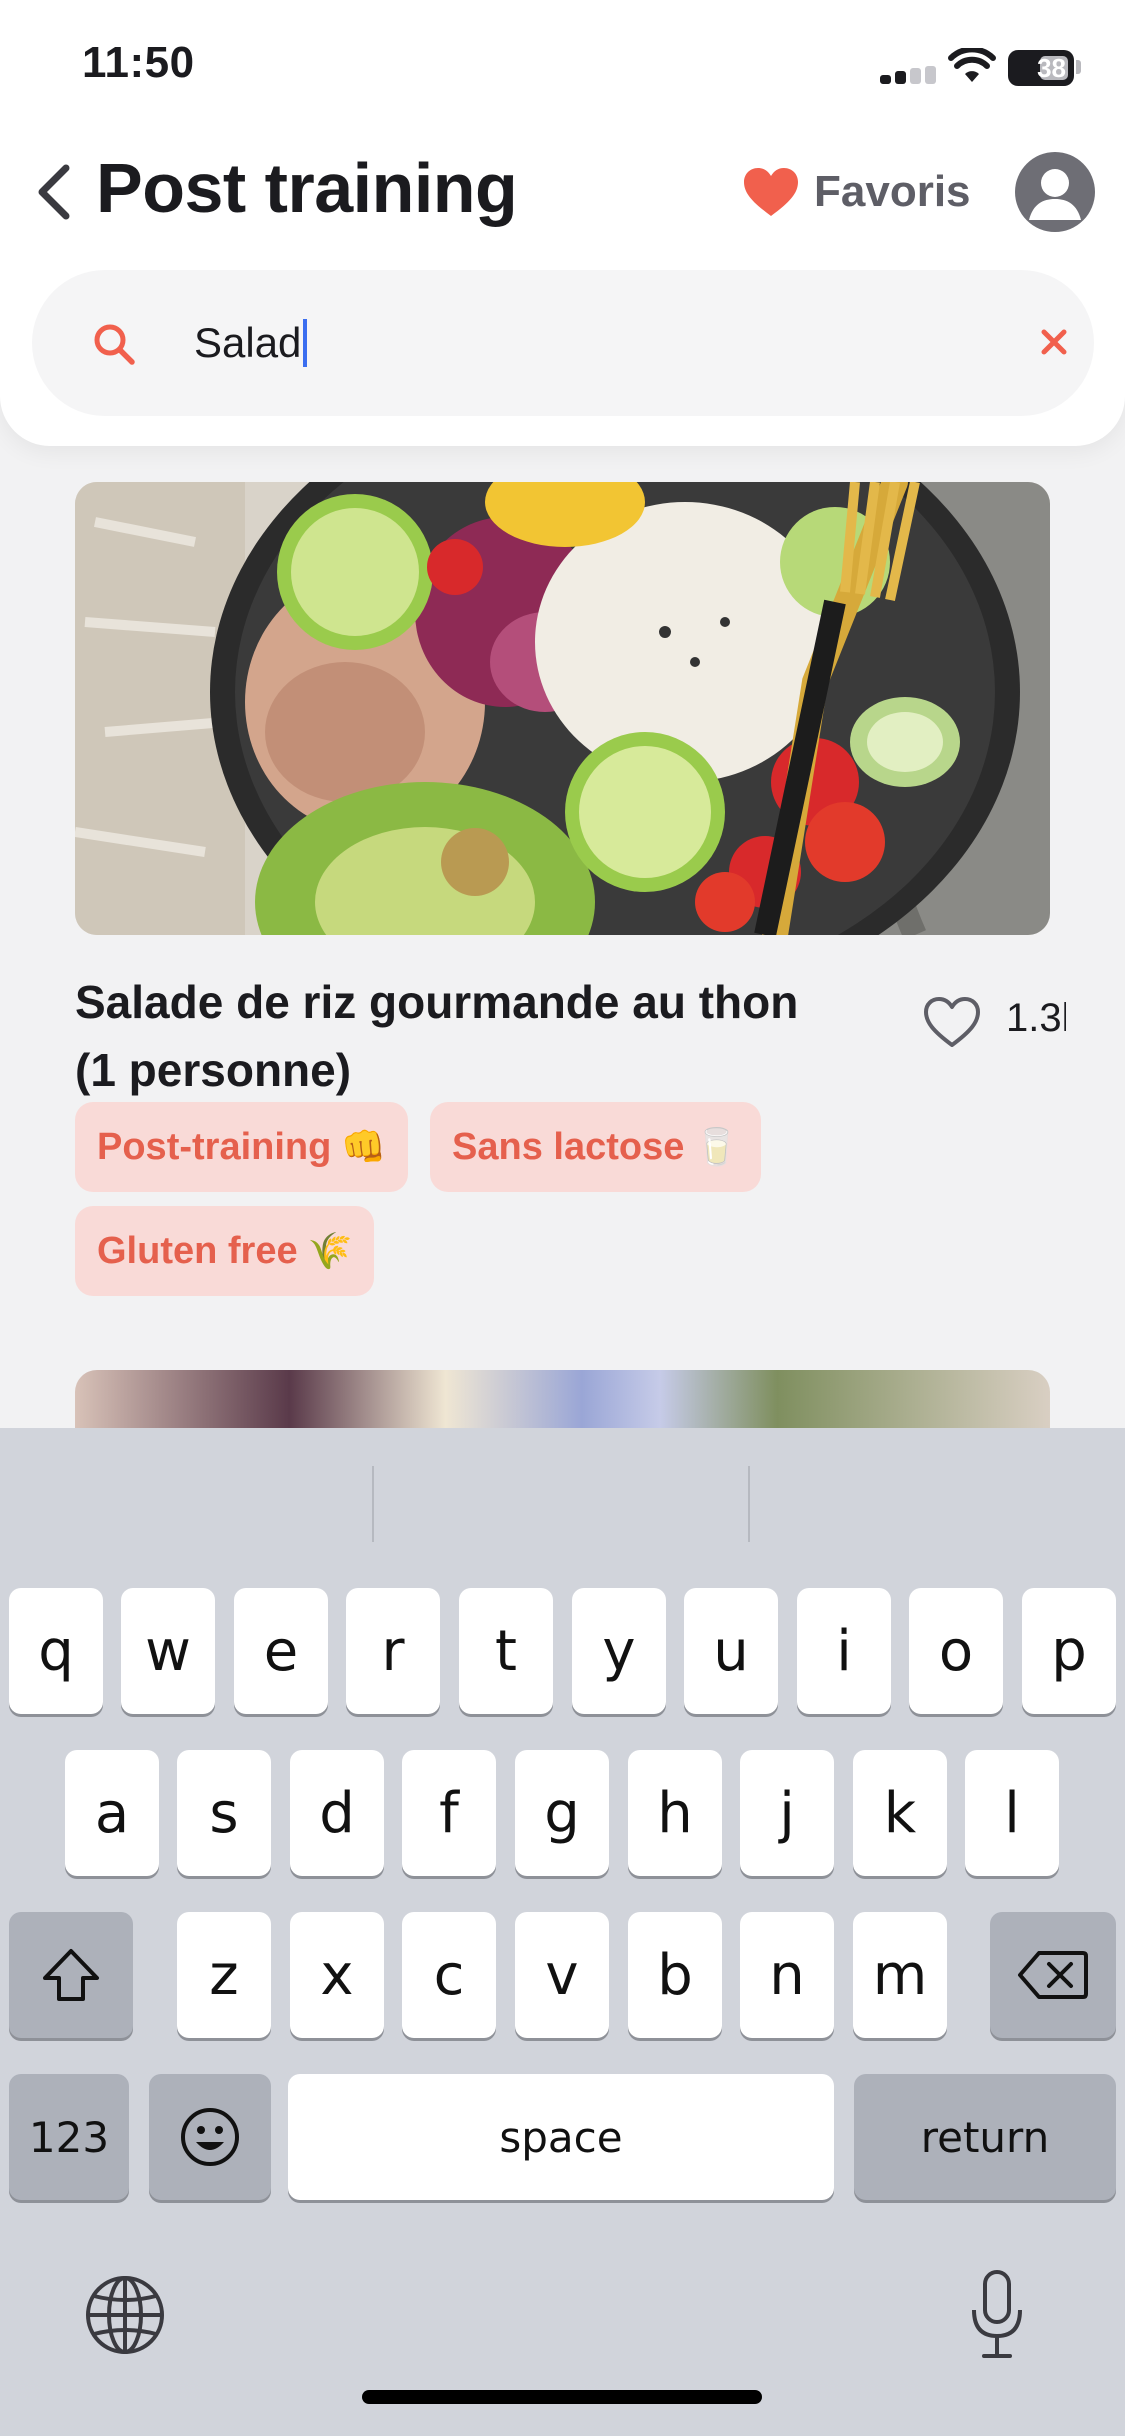 Image resolution: width=1125 pixels, height=2436 pixels. What do you see at coordinates (844, 1651) in the screenshot?
I see `key-i: i` at bounding box center [844, 1651].